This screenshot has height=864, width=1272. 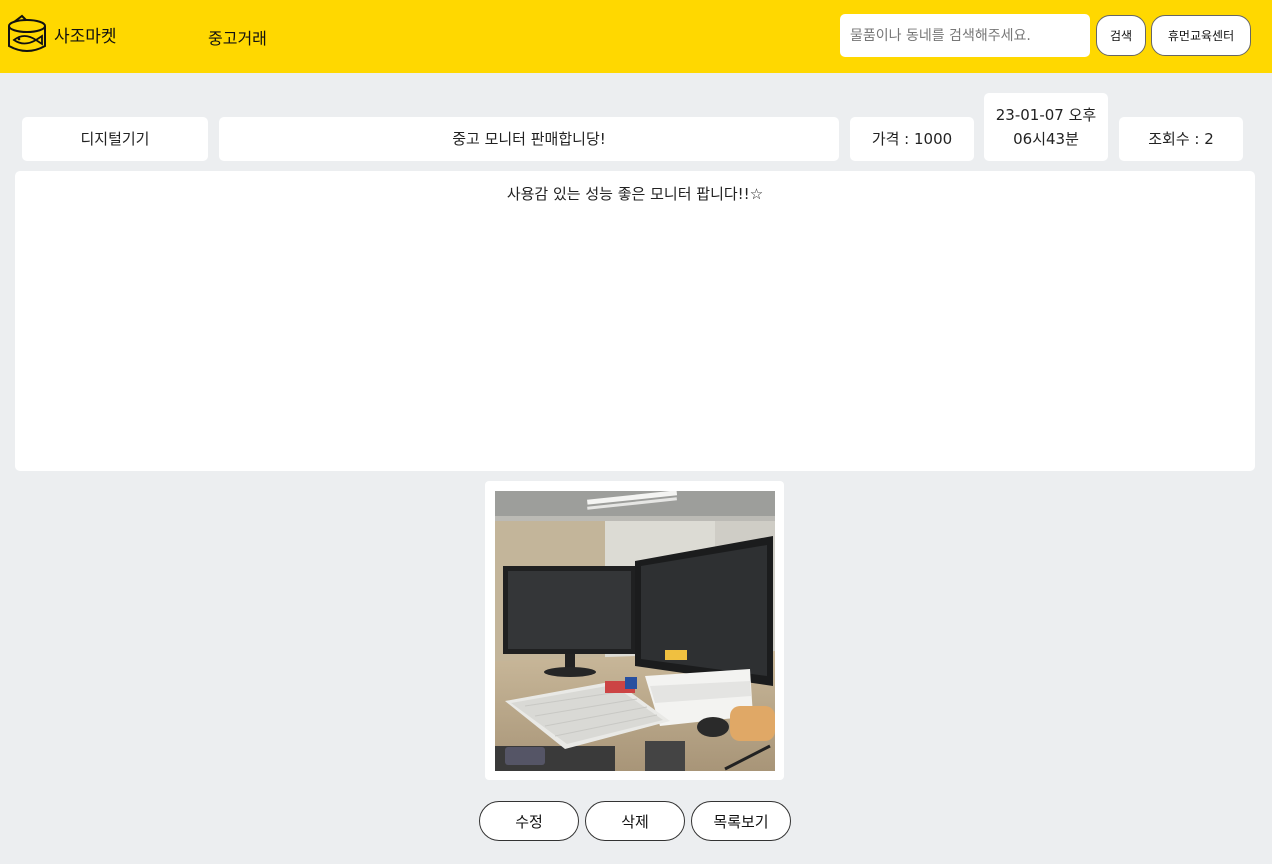 I want to click on nav-used-trade: 중고거래, so click(x=237, y=37).